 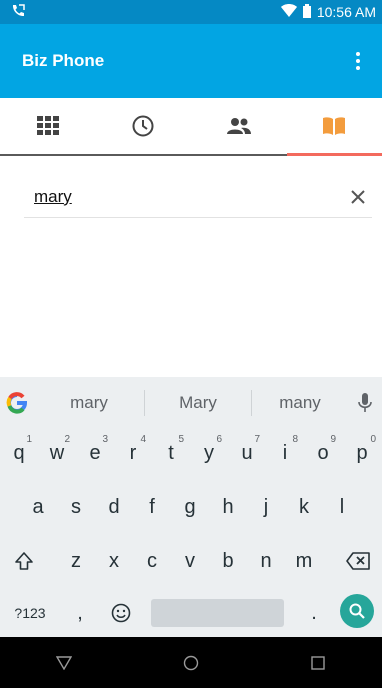 I want to click on microphone-icon, so click(x=365, y=402).